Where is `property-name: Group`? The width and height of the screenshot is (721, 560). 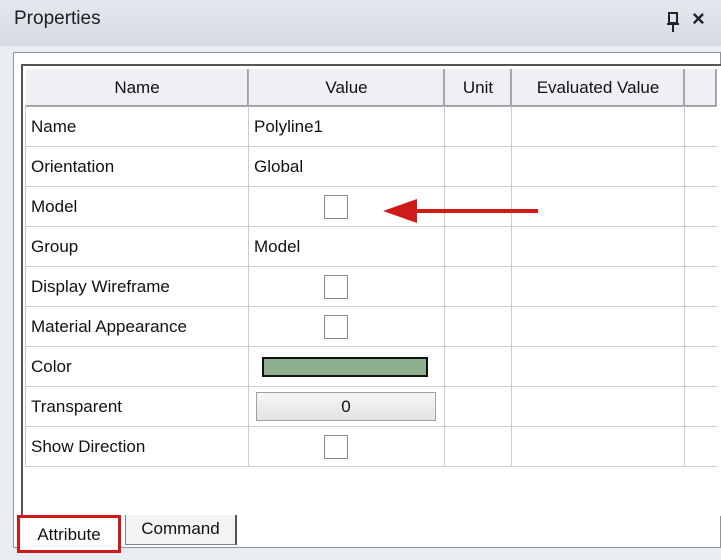 property-name: Group is located at coordinates (137, 246).